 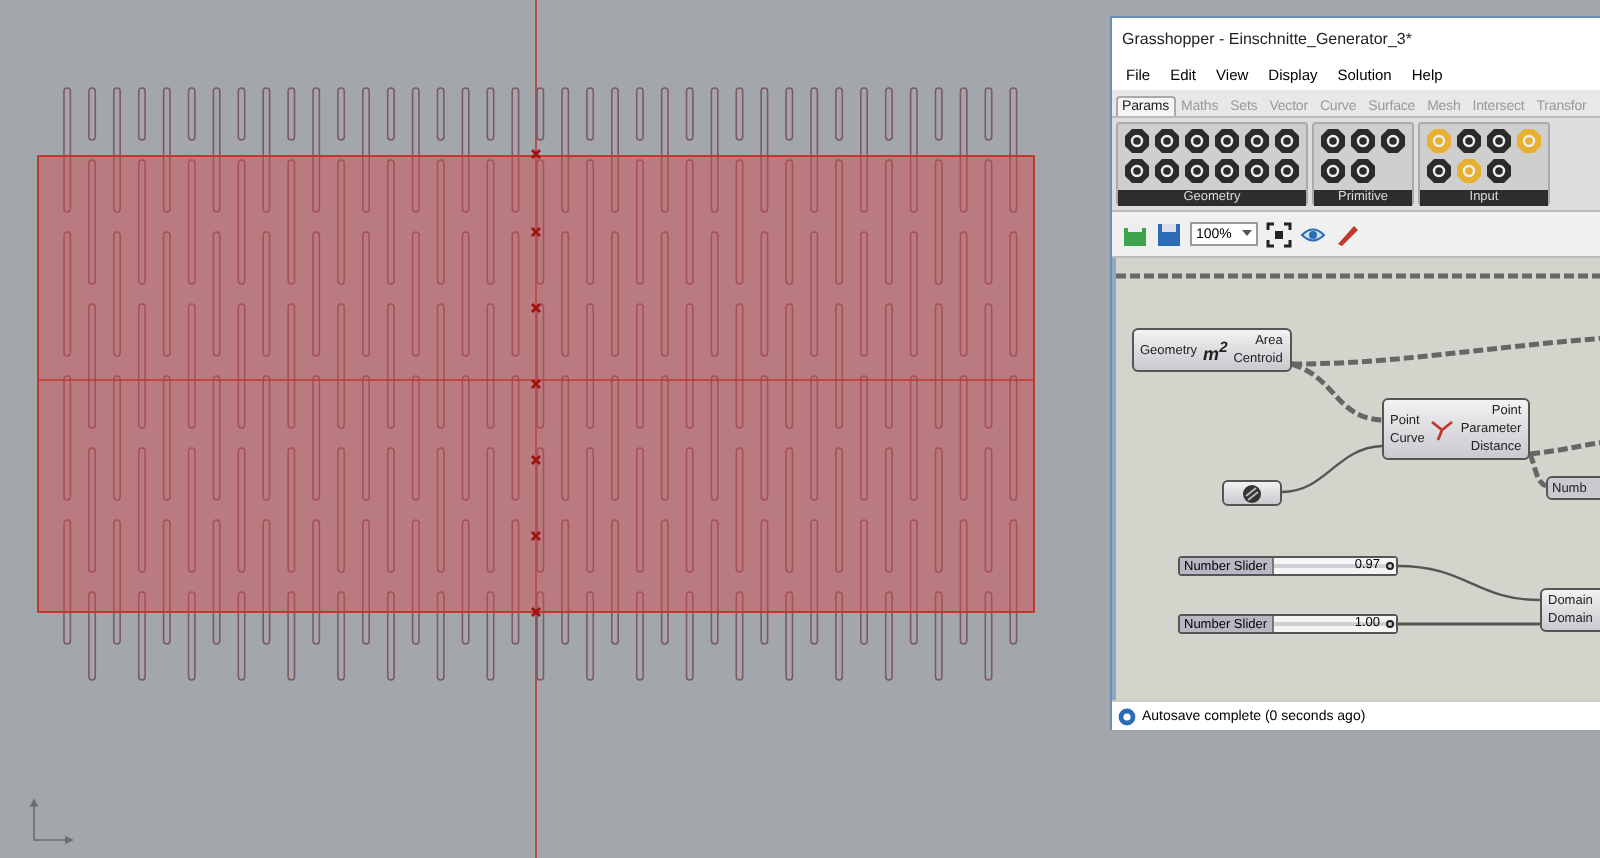 I want to click on info-icon, so click(x=1127, y=716).